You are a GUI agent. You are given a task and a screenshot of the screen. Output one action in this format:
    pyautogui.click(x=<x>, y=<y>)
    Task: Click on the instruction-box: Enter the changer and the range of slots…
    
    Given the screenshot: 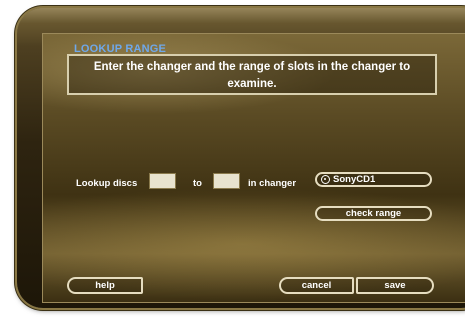 What is the action you would take?
    pyautogui.click(x=252, y=74)
    